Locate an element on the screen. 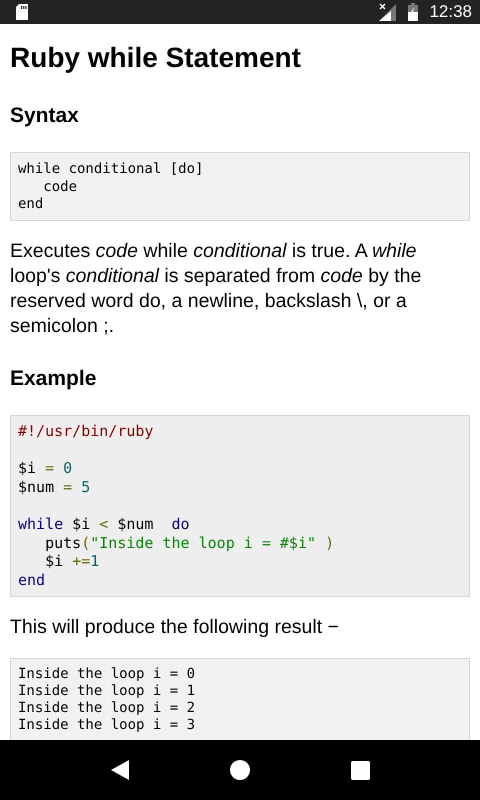  code-line: $num = 5 is located at coordinates (54, 487).